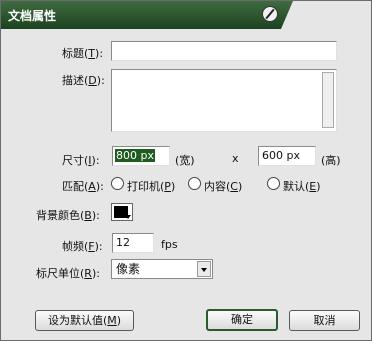 This screenshot has width=372, height=341. Describe the element at coordinates (185, 160) in the screenshot. I see `width-unit-label: (宽)` at that location.